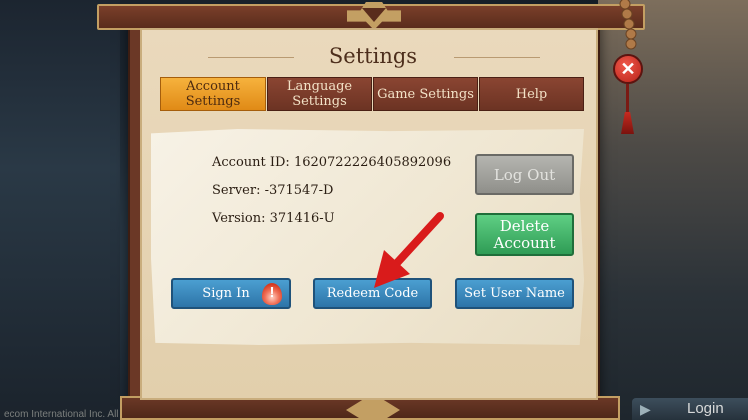  I want to click on tab-label: Language Settings, so click(319, 94).